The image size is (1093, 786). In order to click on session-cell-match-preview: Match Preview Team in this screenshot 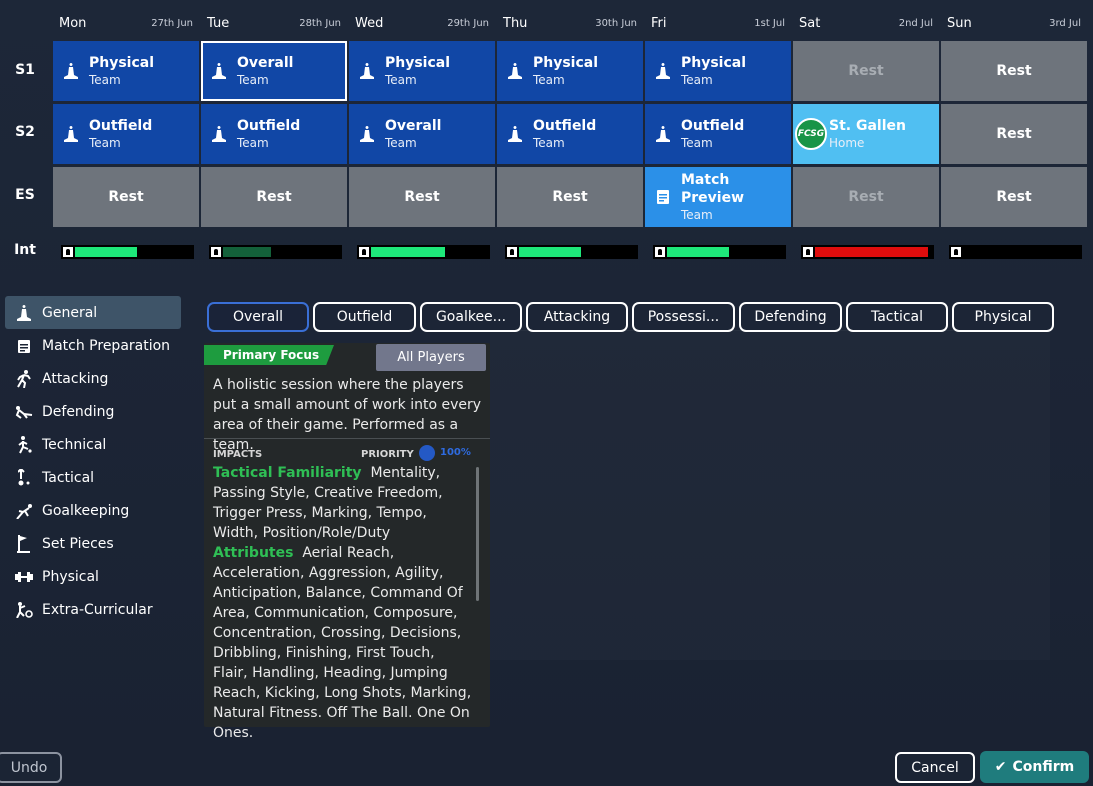, I will do `click(718, 197)`.